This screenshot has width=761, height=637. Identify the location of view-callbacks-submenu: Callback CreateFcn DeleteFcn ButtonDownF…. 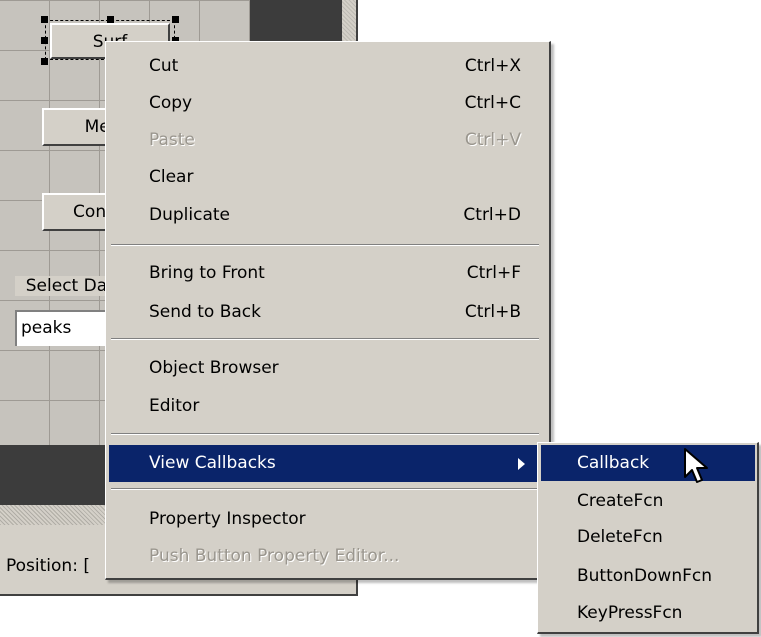
(648, 538).